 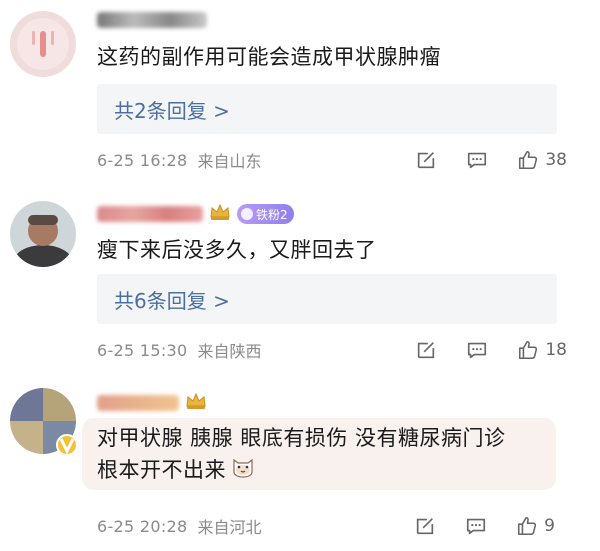 What do you see at coordinates (229, 527) in the screenshot?
I see `comment-location: 来自河北` at bounding box center [229, 527].